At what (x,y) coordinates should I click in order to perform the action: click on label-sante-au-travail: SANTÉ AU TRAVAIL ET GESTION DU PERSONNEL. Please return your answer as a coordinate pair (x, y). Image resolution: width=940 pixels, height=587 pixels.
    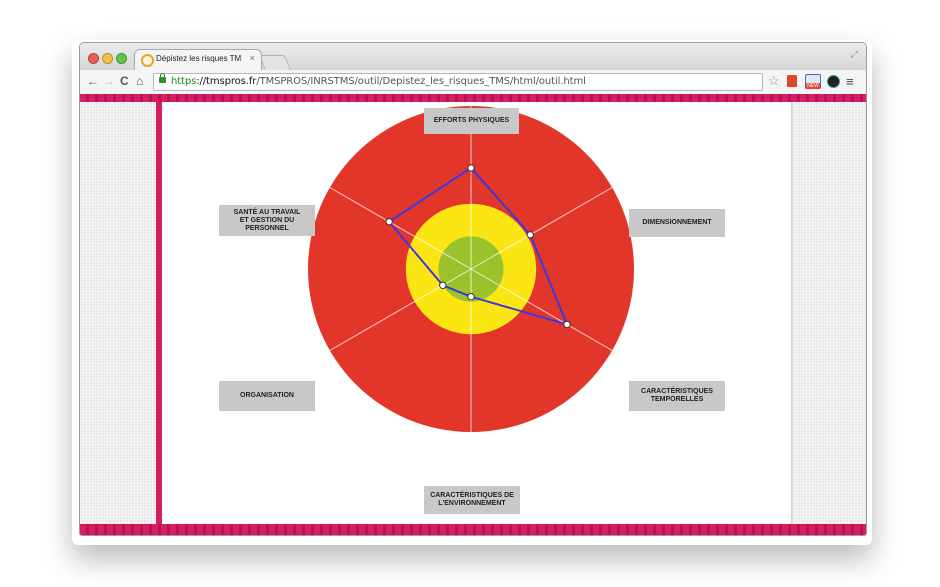
    Looking at the image, I should click on (267, 220).